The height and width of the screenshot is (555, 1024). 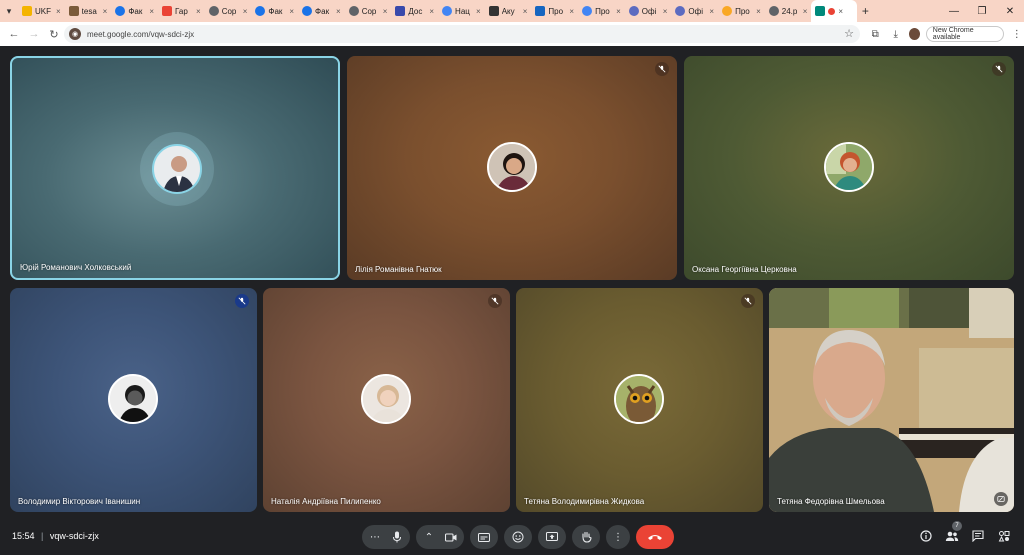 What do you see at coordinates (788, 11) in the screenshot?
I see `browser-tab: 24.р ×` at bounding box center [788, 11].